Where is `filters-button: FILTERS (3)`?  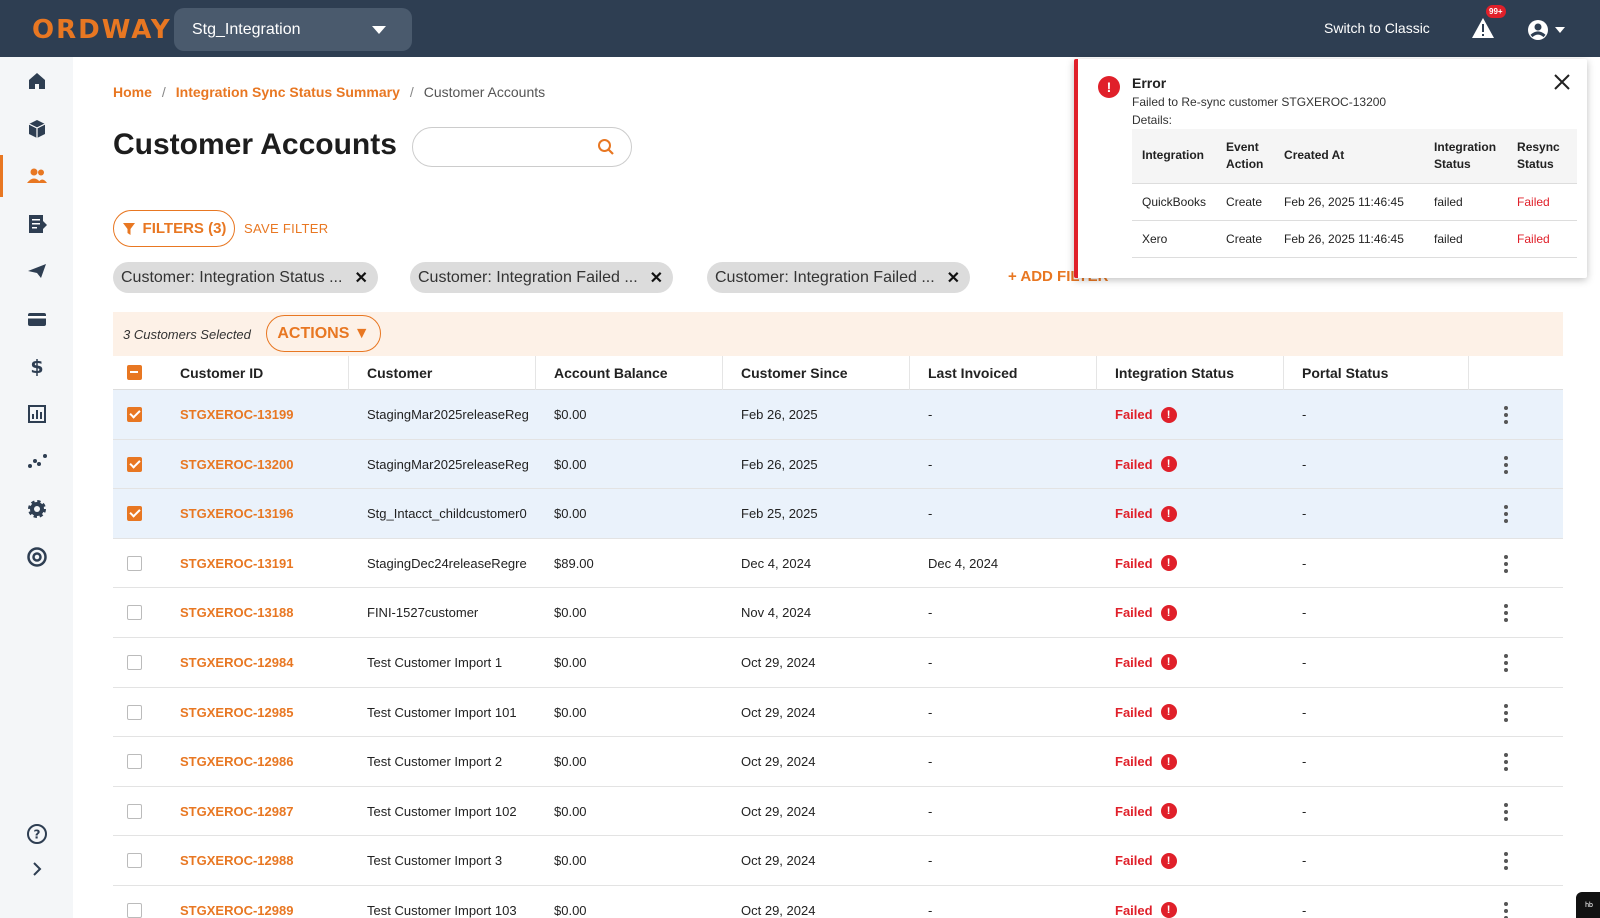
filters-button: FILTERS (3) is located at coordinates (174, 228).